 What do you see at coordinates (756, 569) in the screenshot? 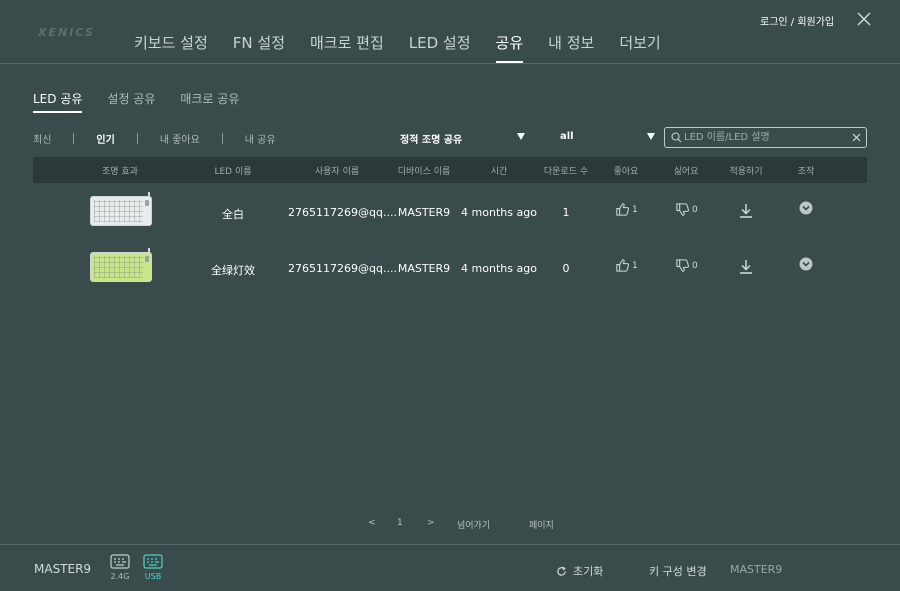
I see `footer-device-selector: MASTER9` at bounding box center [756, 569].